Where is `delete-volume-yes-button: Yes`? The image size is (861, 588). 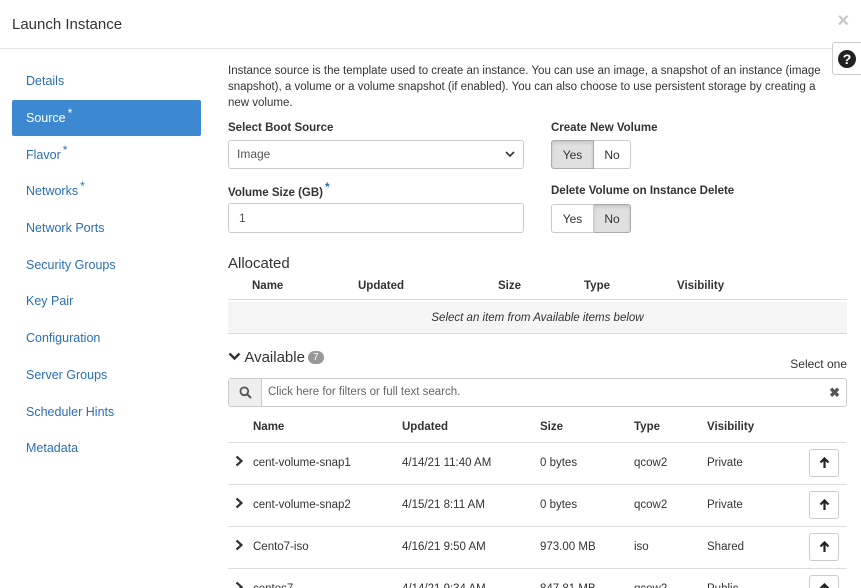 delete-volume-yes-button: Yes is located at coordinates (572, 218).